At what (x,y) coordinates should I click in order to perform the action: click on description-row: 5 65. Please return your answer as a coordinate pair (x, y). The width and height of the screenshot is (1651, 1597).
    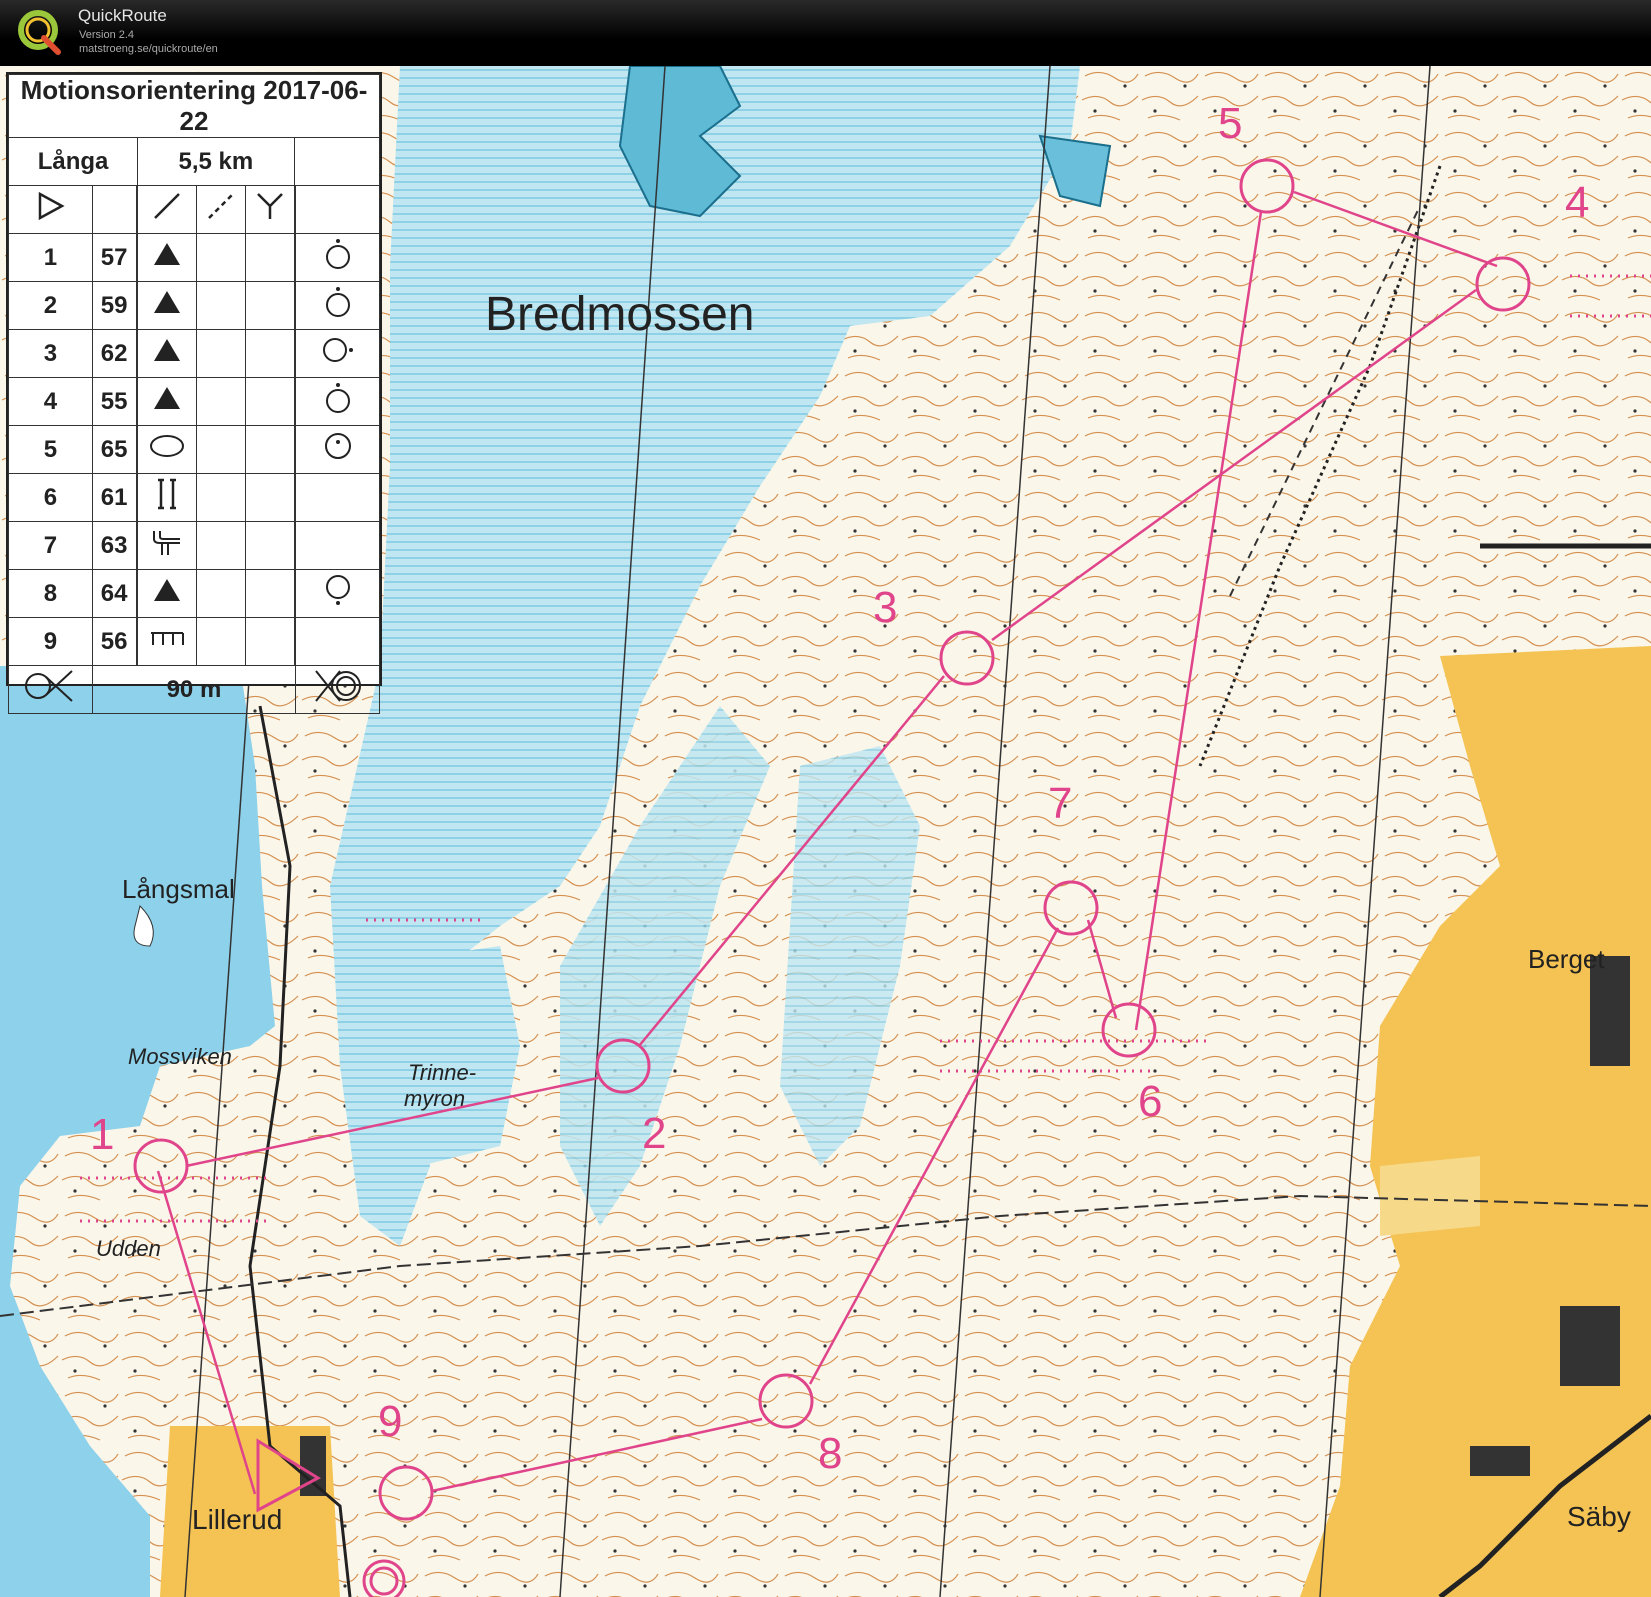
    Looking at the image, I should click on (194, 449).